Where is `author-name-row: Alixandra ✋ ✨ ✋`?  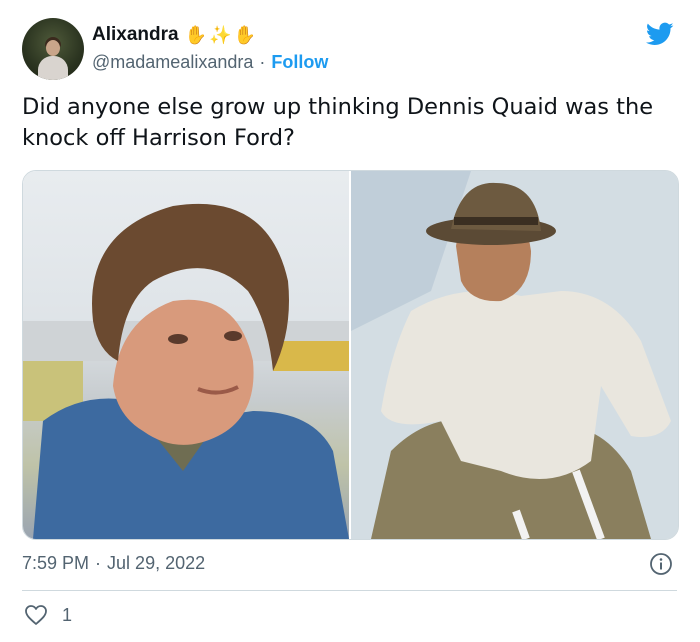
author-name-row: Alixandra ✋ ✨ ✋ is located at coordinates (174, 35).